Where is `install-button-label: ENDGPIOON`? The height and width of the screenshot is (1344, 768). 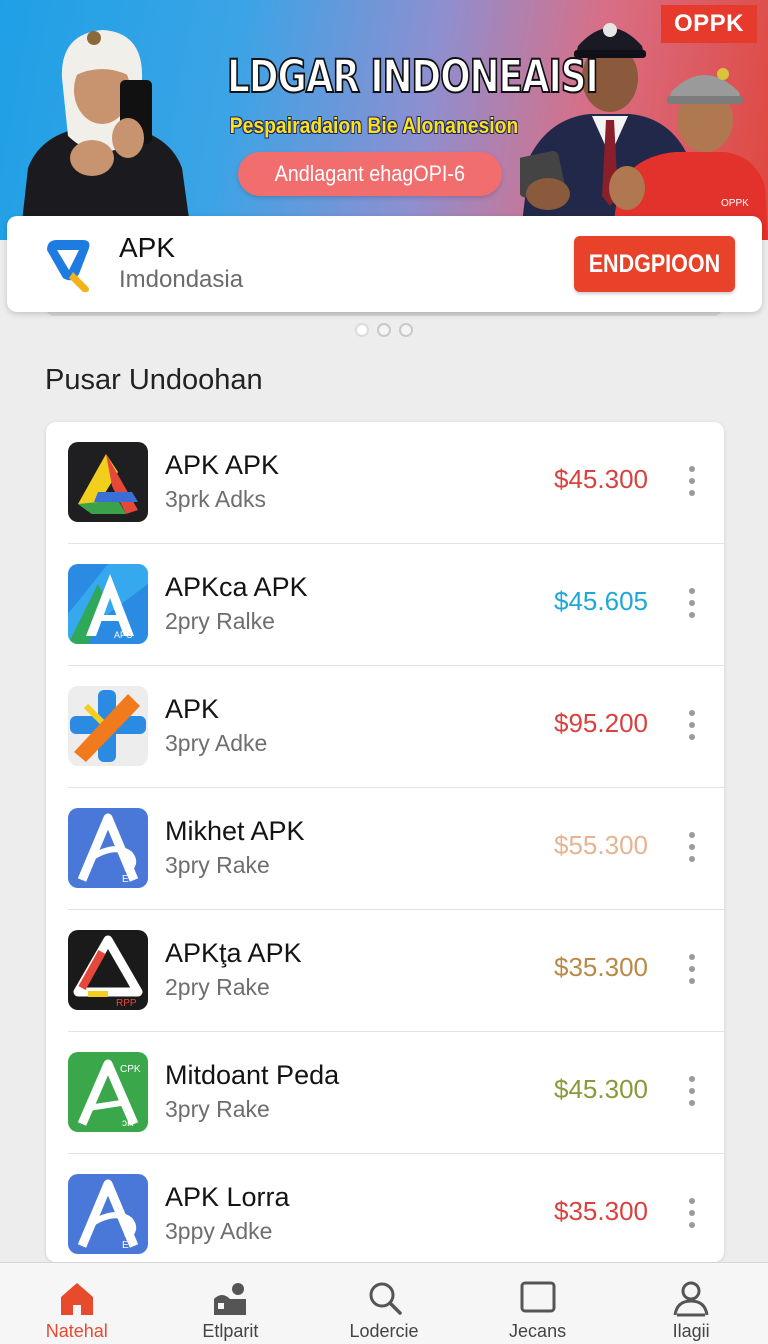 install-button-label: ENDGPIOON is located at coordinates (654, 263).